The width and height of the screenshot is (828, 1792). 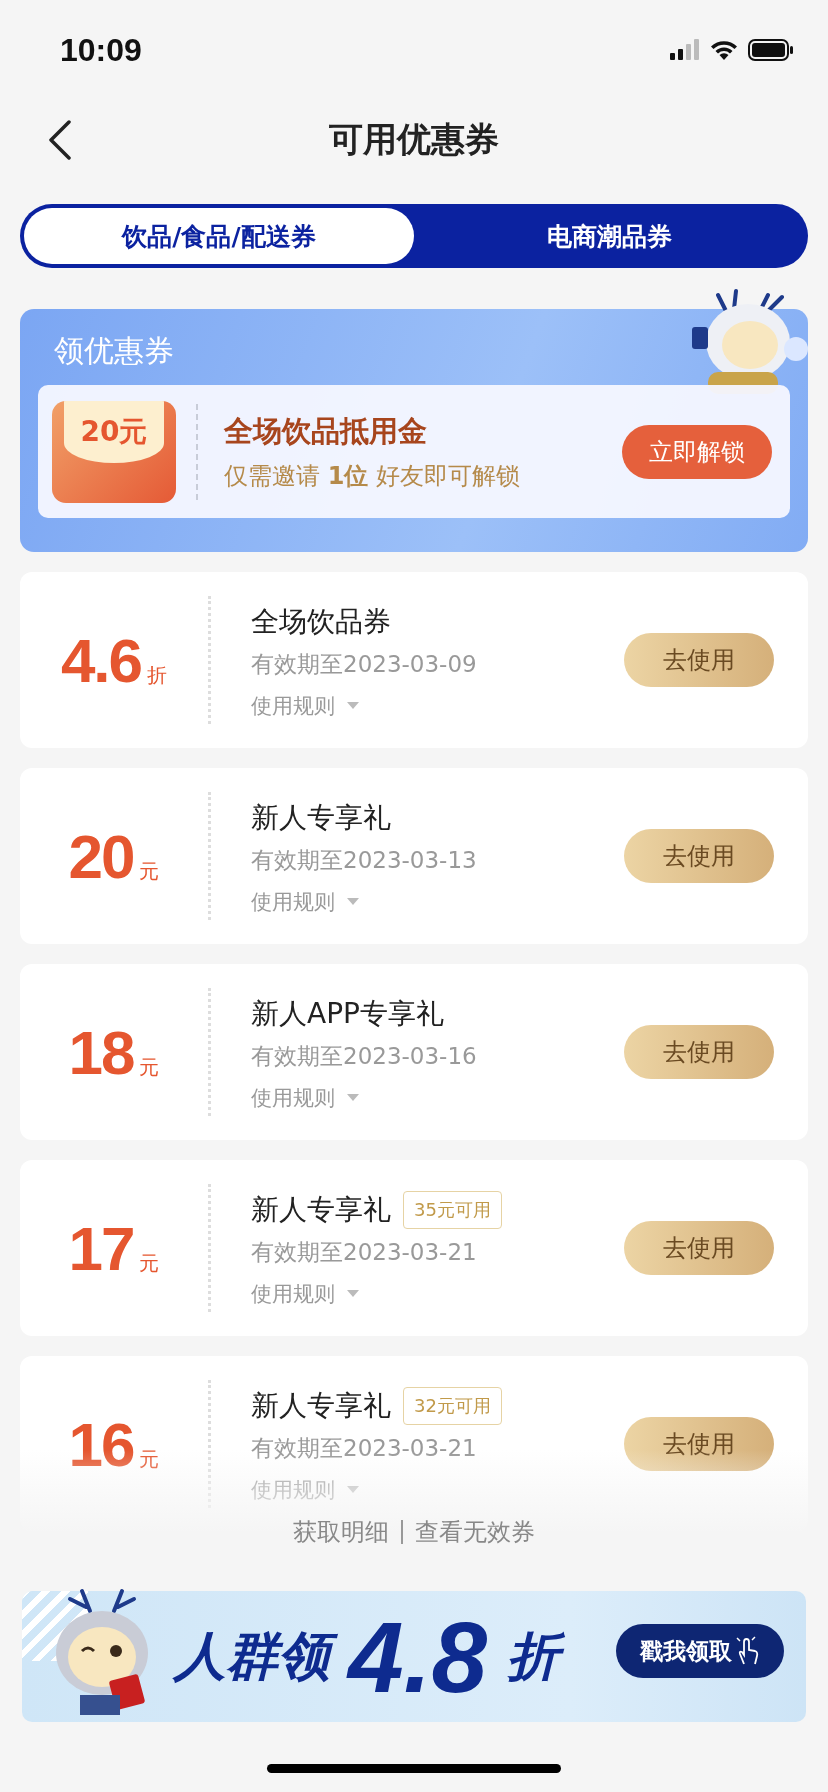 I want to click on status-time: 10:09, so click(x=101, y=50).